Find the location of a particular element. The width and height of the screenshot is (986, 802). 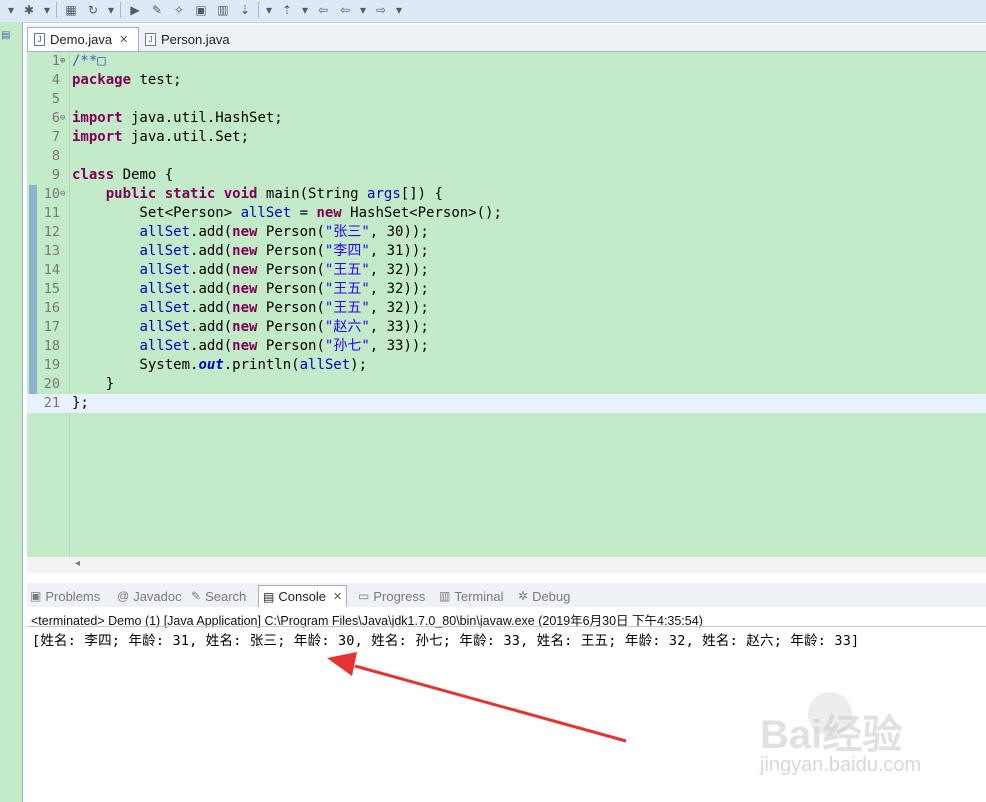

watermark-site: jingyan.baidu.com is located at coordinates (841, 765).